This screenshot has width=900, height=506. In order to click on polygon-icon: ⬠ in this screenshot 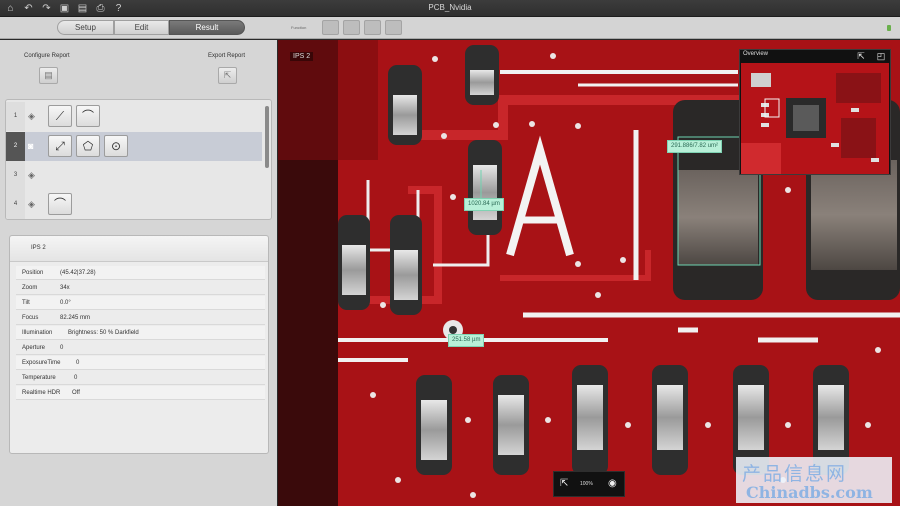, I will do `click(88, 146)`.